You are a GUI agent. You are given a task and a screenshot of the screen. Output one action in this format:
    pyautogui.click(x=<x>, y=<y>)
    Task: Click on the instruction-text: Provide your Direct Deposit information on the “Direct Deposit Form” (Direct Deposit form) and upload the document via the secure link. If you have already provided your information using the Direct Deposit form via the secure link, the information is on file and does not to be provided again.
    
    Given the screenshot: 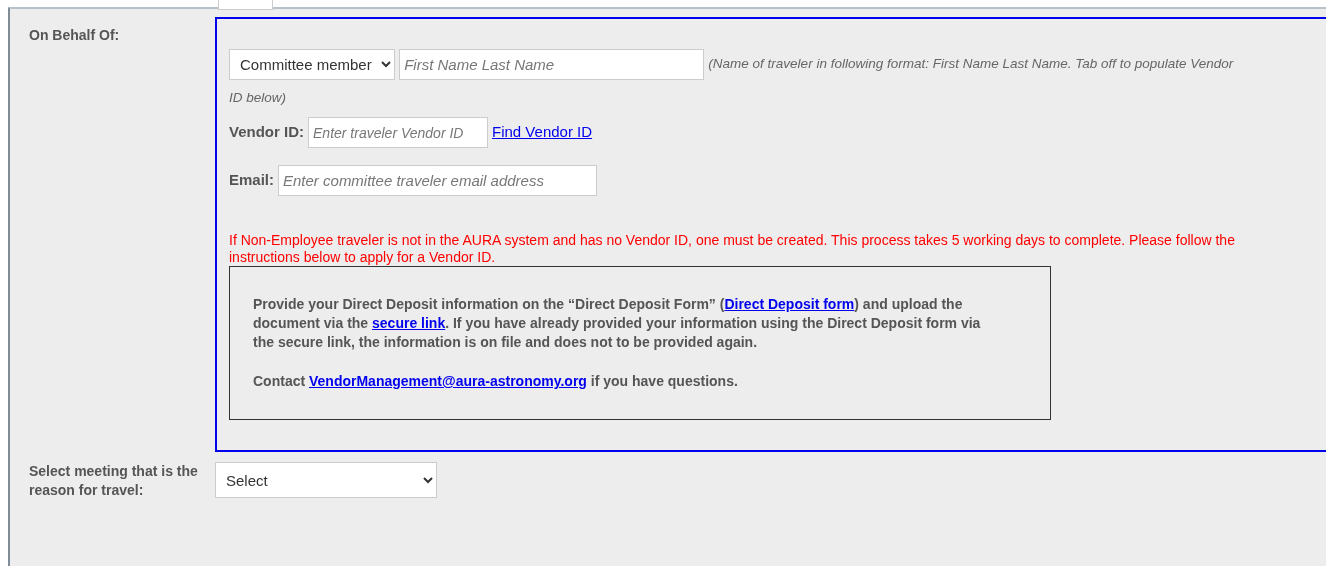 What is the action you would take?
    pyautogui.click(x=617, y=323)
    